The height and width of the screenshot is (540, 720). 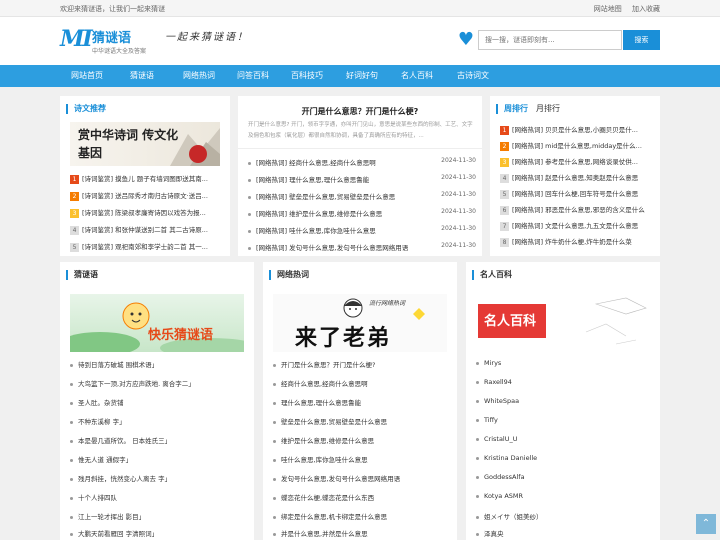 I want to click on top-bar: 欢迎来猜谜语，让我们一起来猜谜 网站地图 加入收藏, so click(x=360, y=8).